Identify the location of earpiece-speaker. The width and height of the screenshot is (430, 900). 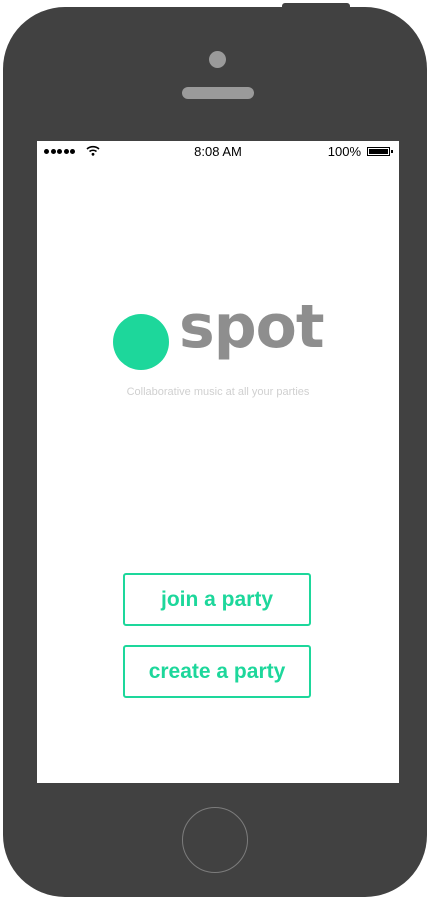
(218, 93).